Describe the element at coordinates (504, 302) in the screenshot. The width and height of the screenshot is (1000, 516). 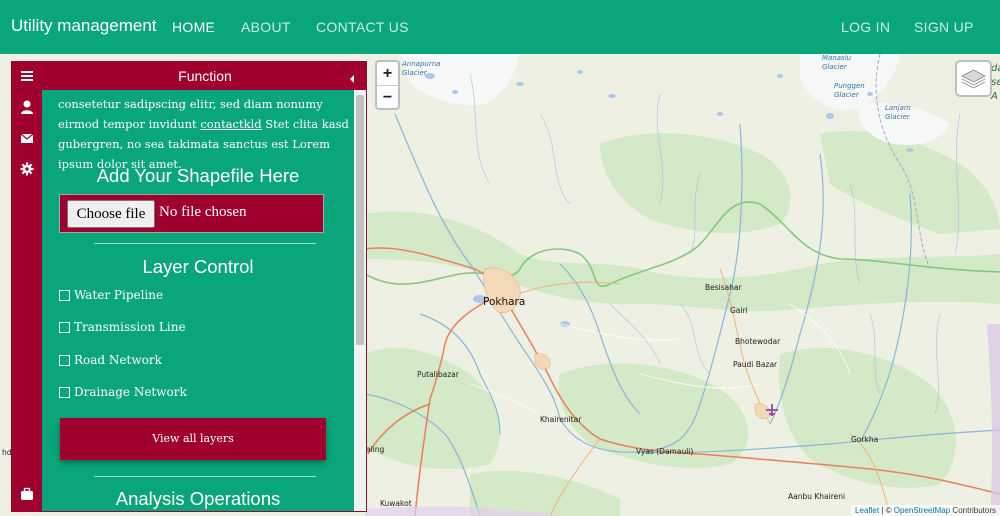
I see `map-label-pokhara: Pokhara` at that location.